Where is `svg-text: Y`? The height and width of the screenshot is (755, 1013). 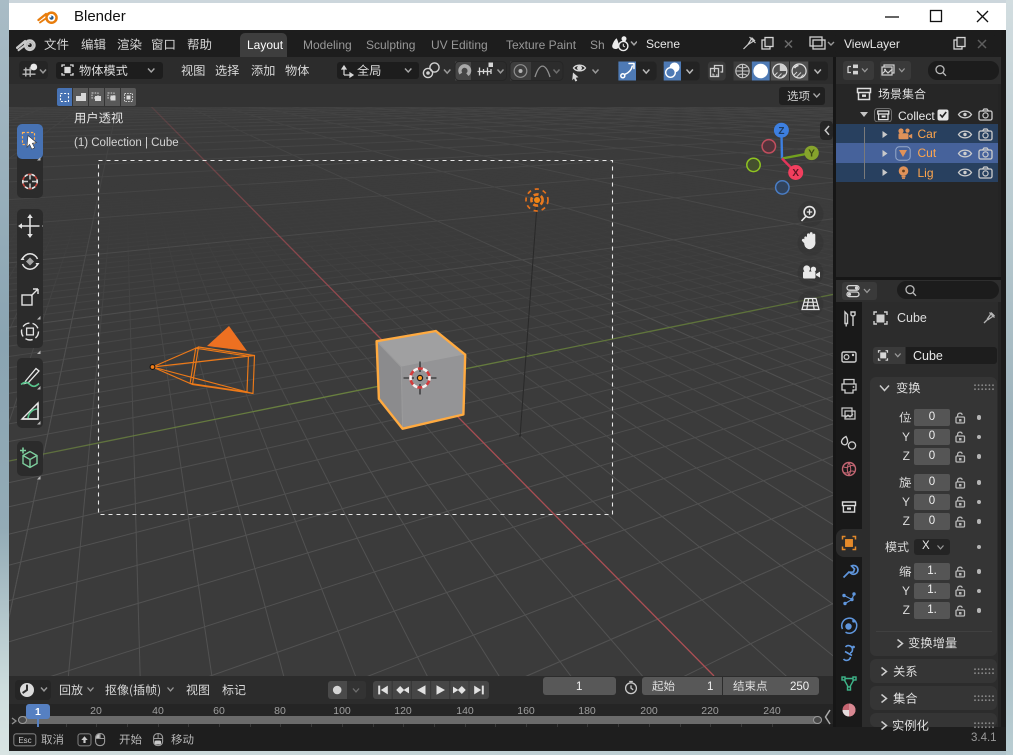 svg-text: Y is located at coordinates (811, 154).